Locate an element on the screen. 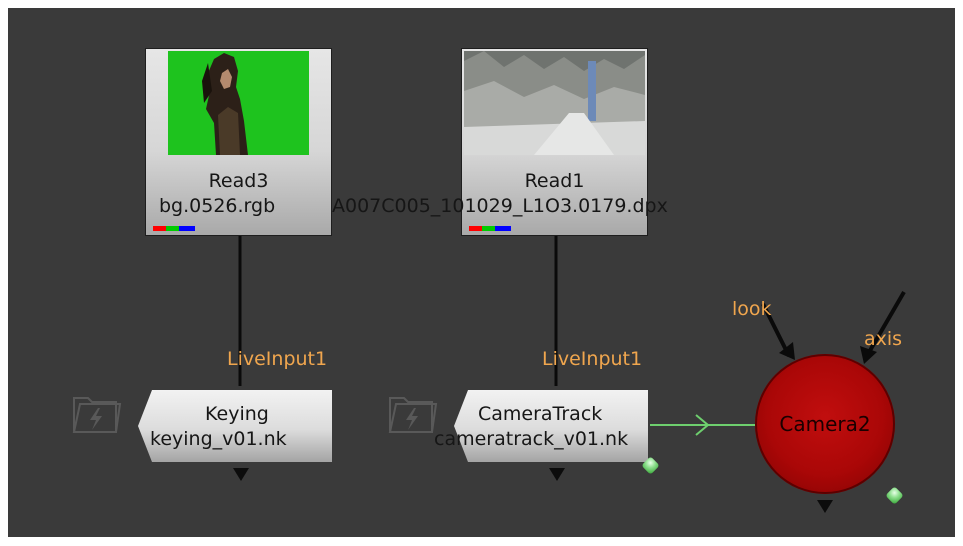 The image size is (963, 546). cameratrack-filename: cameratrack_v01.nk is located at coordinates (531, 439).